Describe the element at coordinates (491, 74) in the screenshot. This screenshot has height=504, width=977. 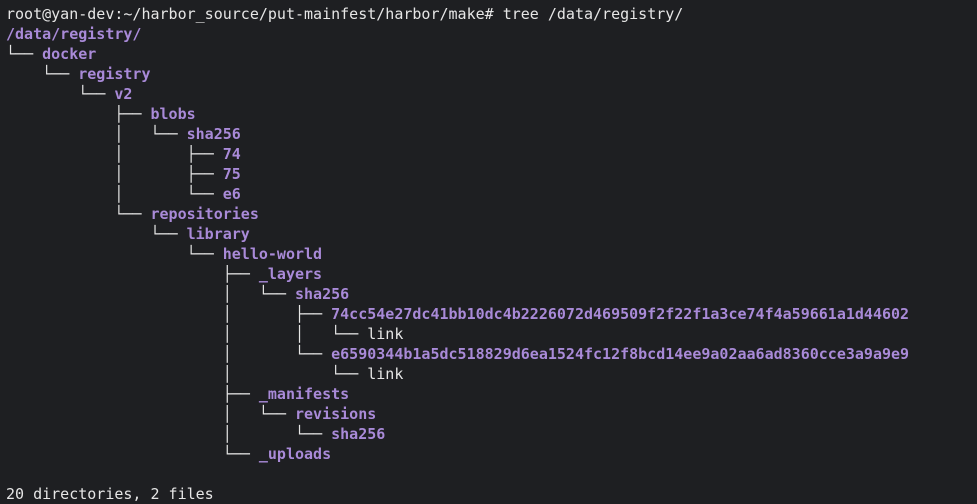
I see `tree-entry: └── registry` at that location.